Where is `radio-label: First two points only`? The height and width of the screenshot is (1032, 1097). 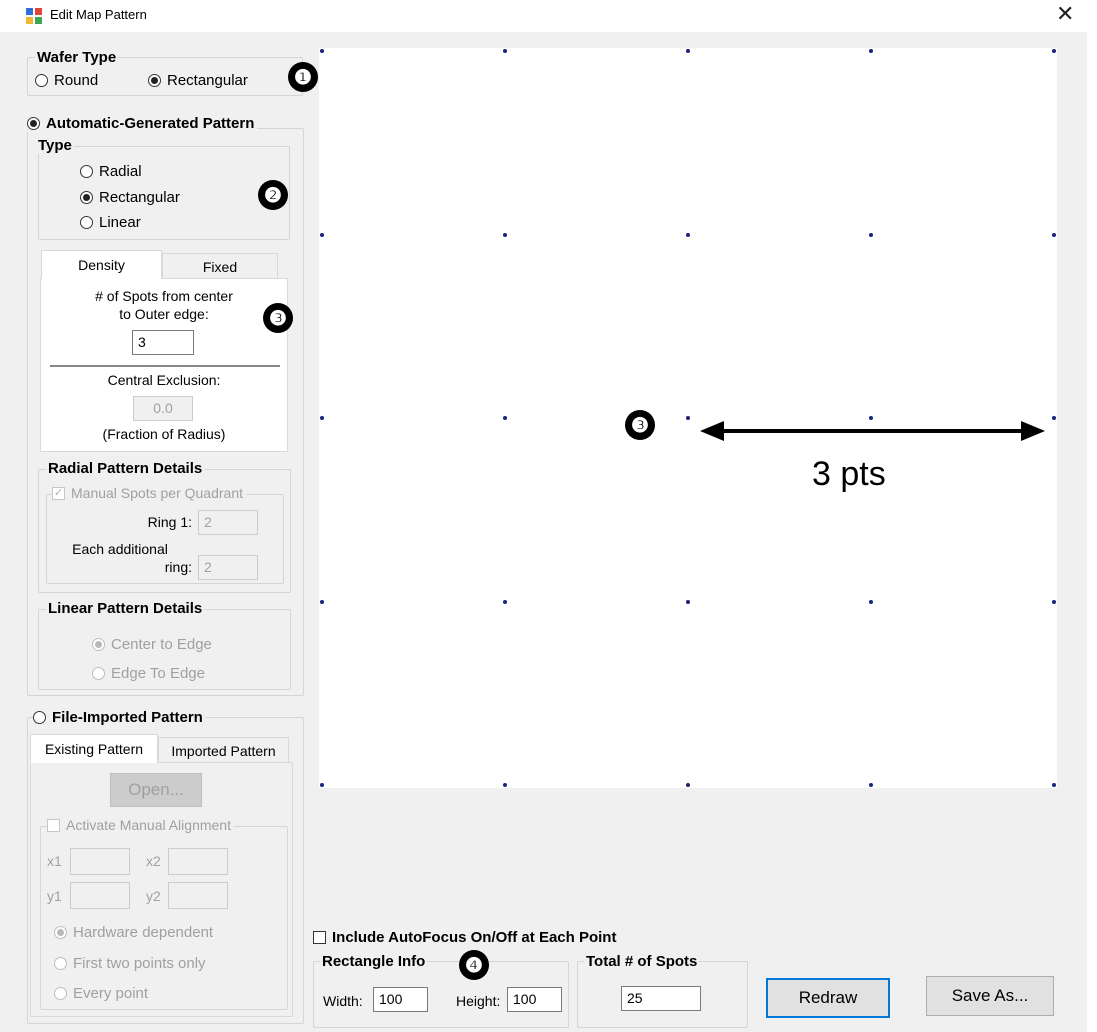
radio-label: First two points only is located at coordinates (139, 963).